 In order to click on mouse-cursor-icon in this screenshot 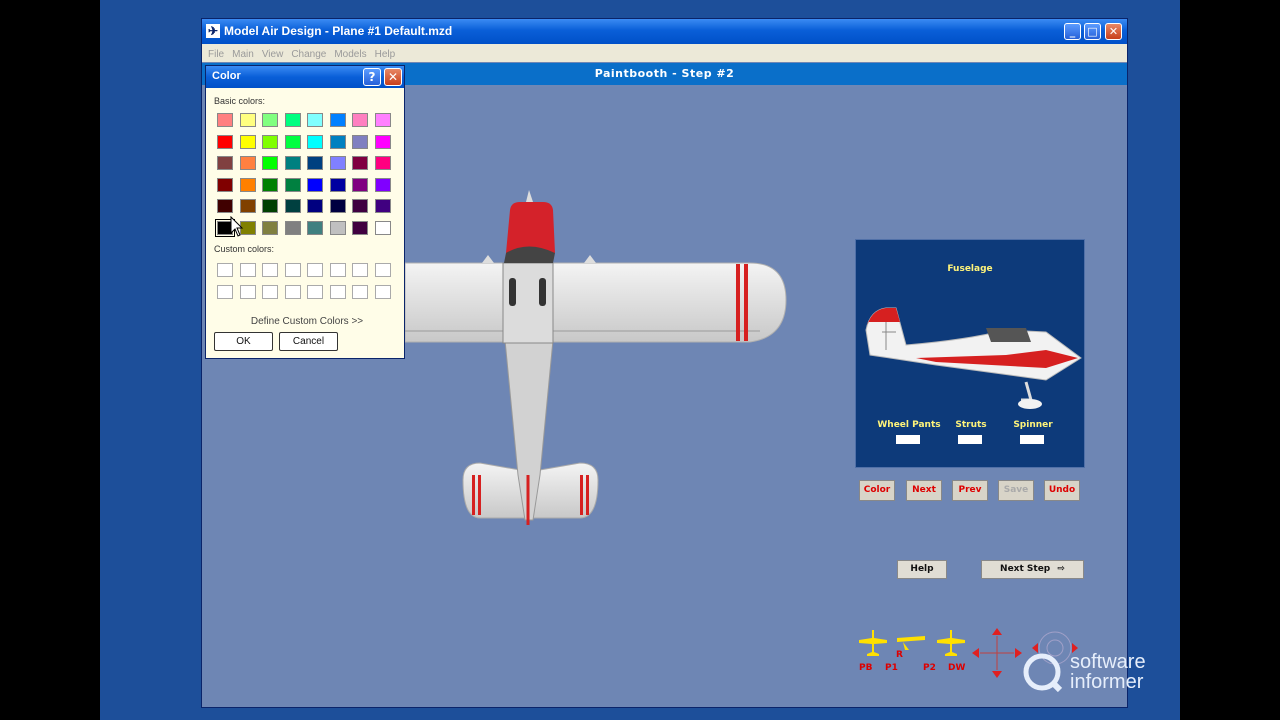, I will do `click(237, 226)`.